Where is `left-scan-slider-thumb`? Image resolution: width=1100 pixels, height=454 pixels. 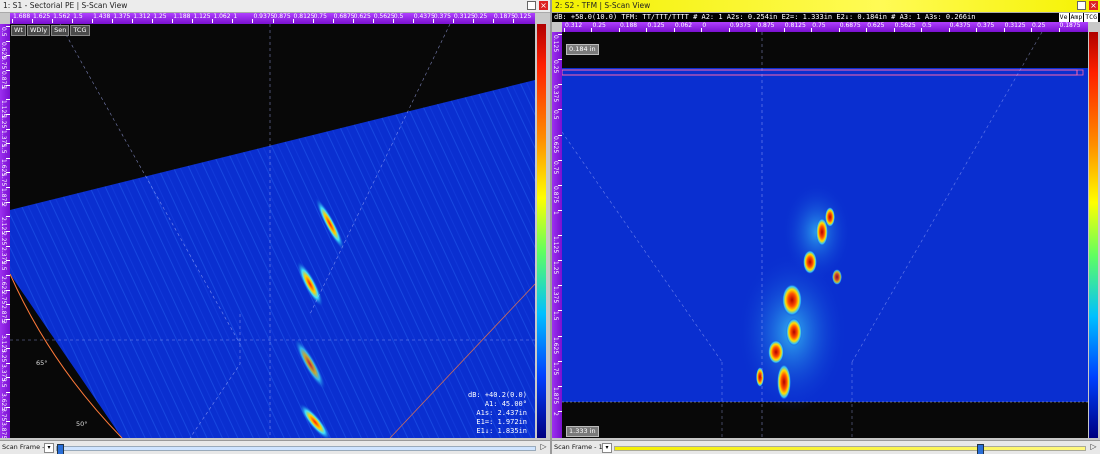 left-scan-slider-thumb is located at coordinates (60, 449).